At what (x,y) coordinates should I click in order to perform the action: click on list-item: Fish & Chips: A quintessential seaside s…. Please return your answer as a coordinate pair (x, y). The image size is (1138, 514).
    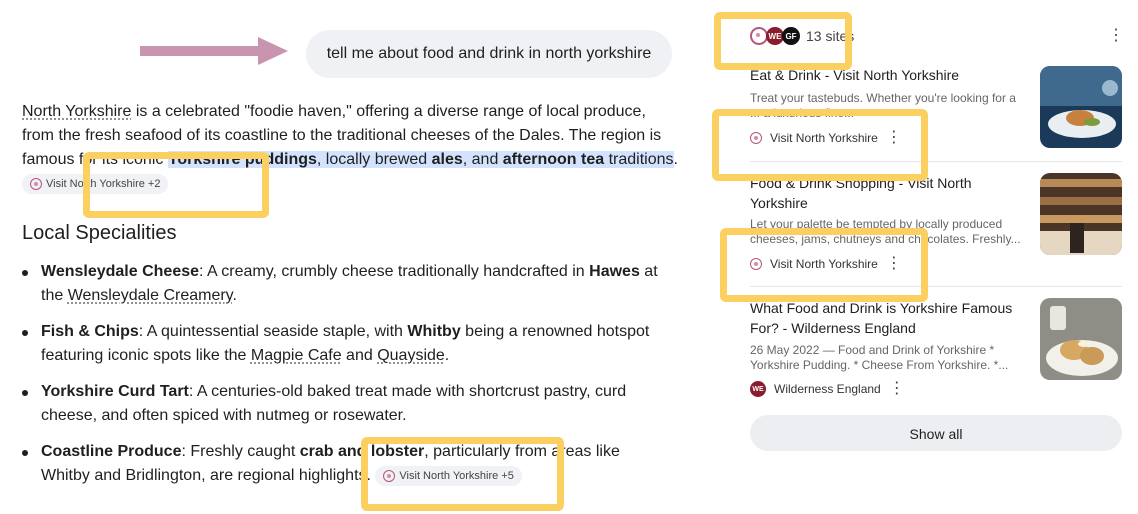
    Looking at the image, I should click on (347, 344).